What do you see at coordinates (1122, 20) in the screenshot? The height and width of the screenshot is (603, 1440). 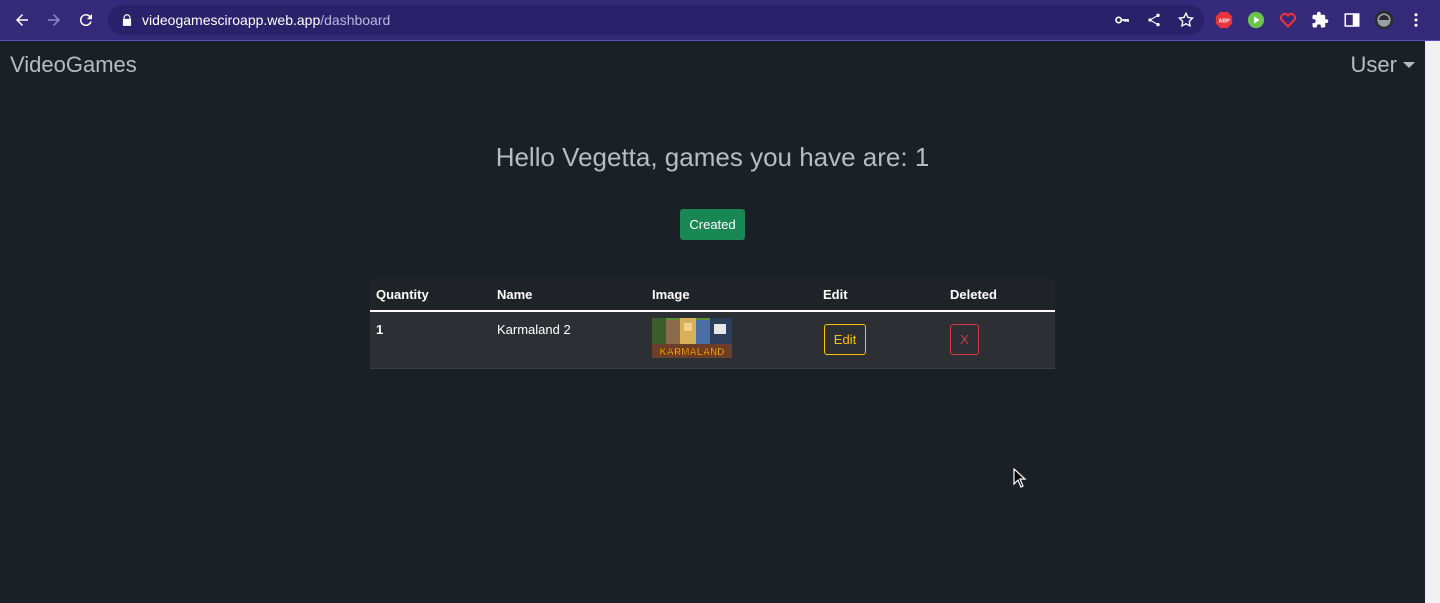 I see `key-icon` at bounding box center [1122, 20].